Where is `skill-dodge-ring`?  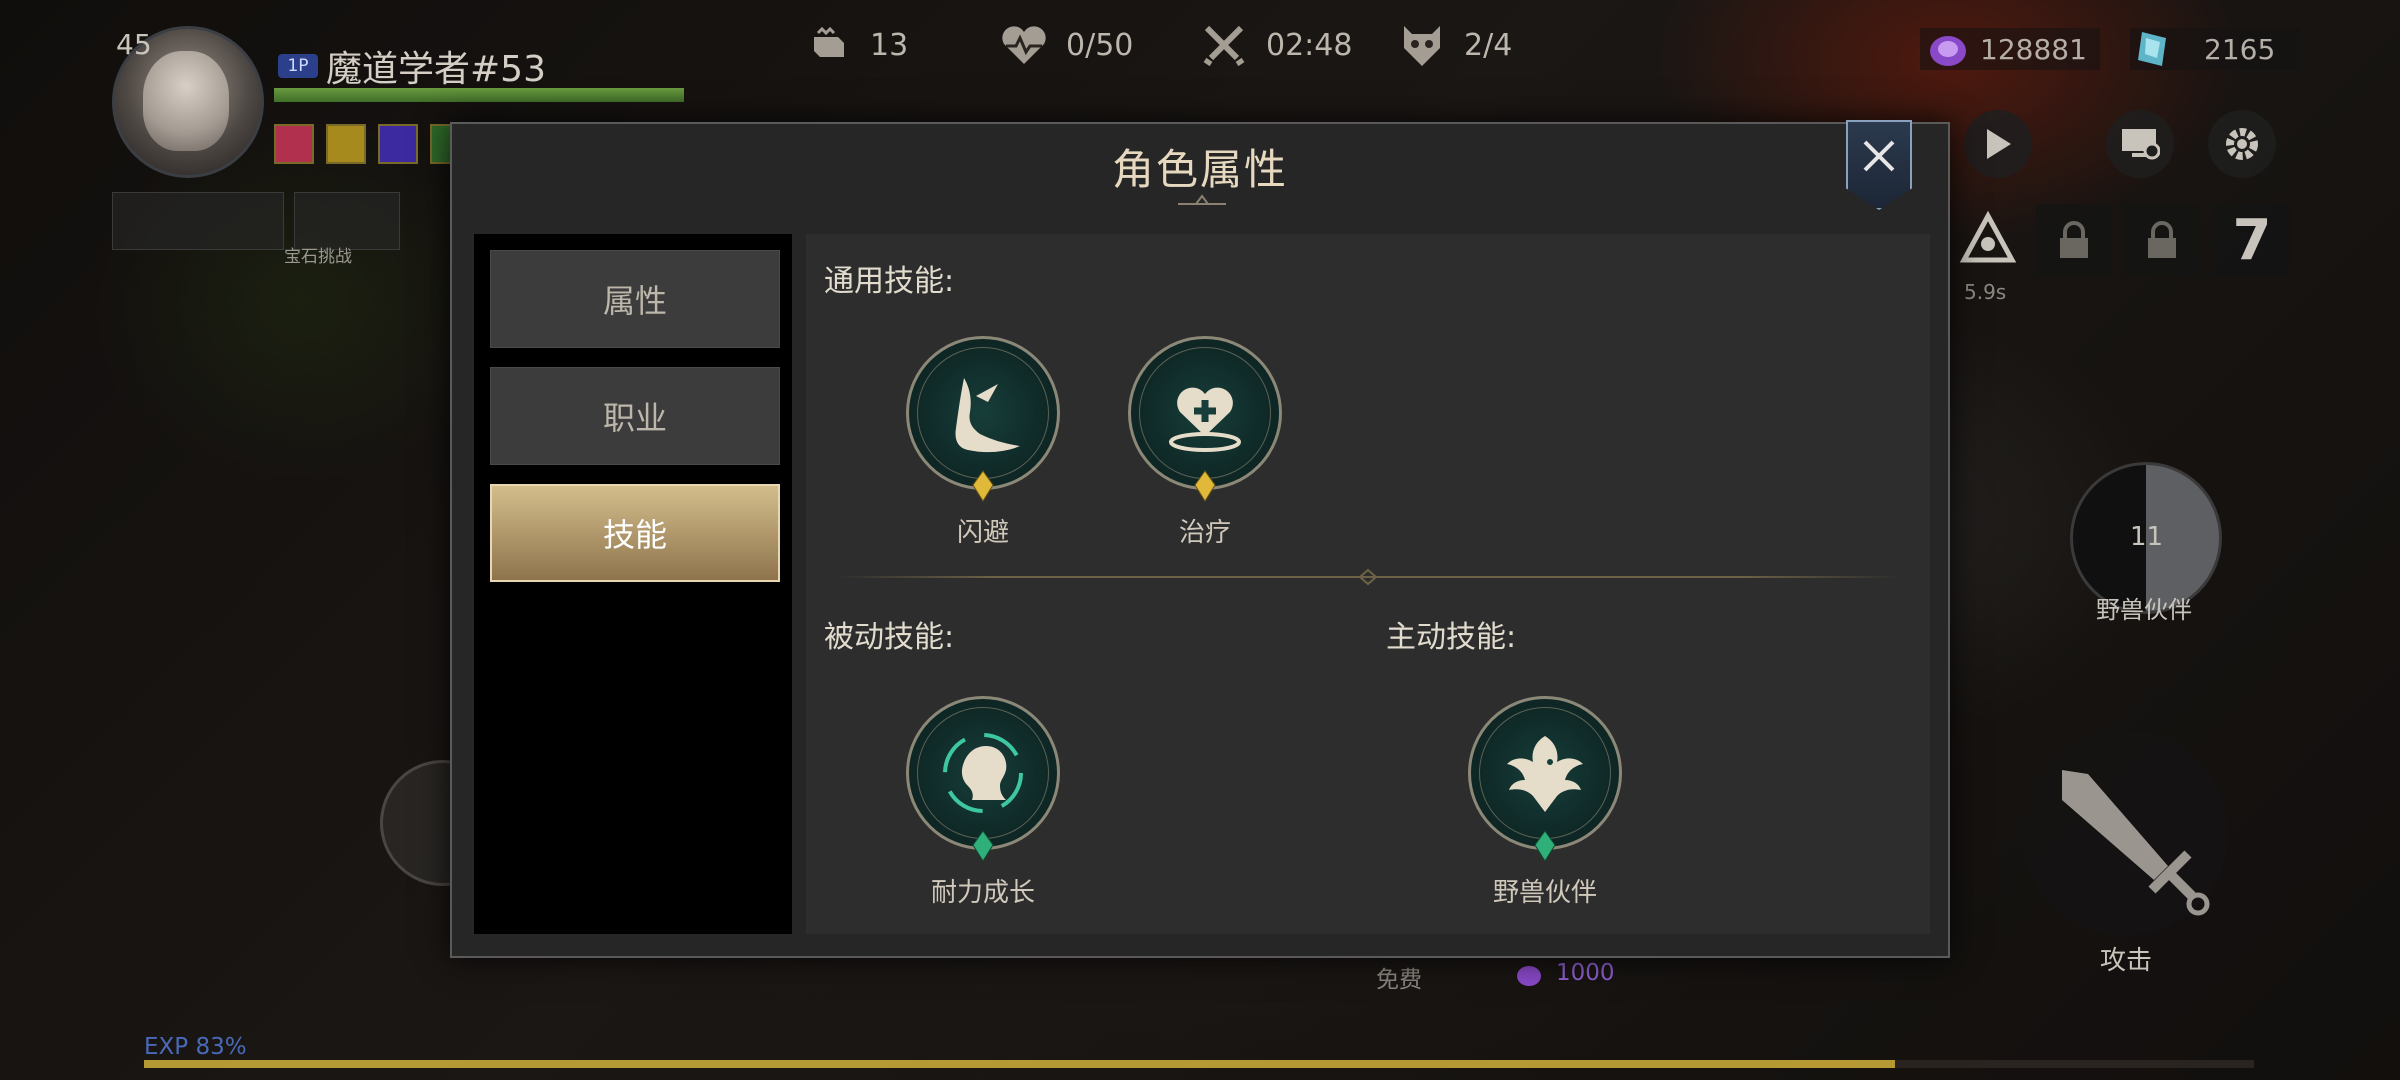 skill-dodge-ring is located at coordinates (983, 413).